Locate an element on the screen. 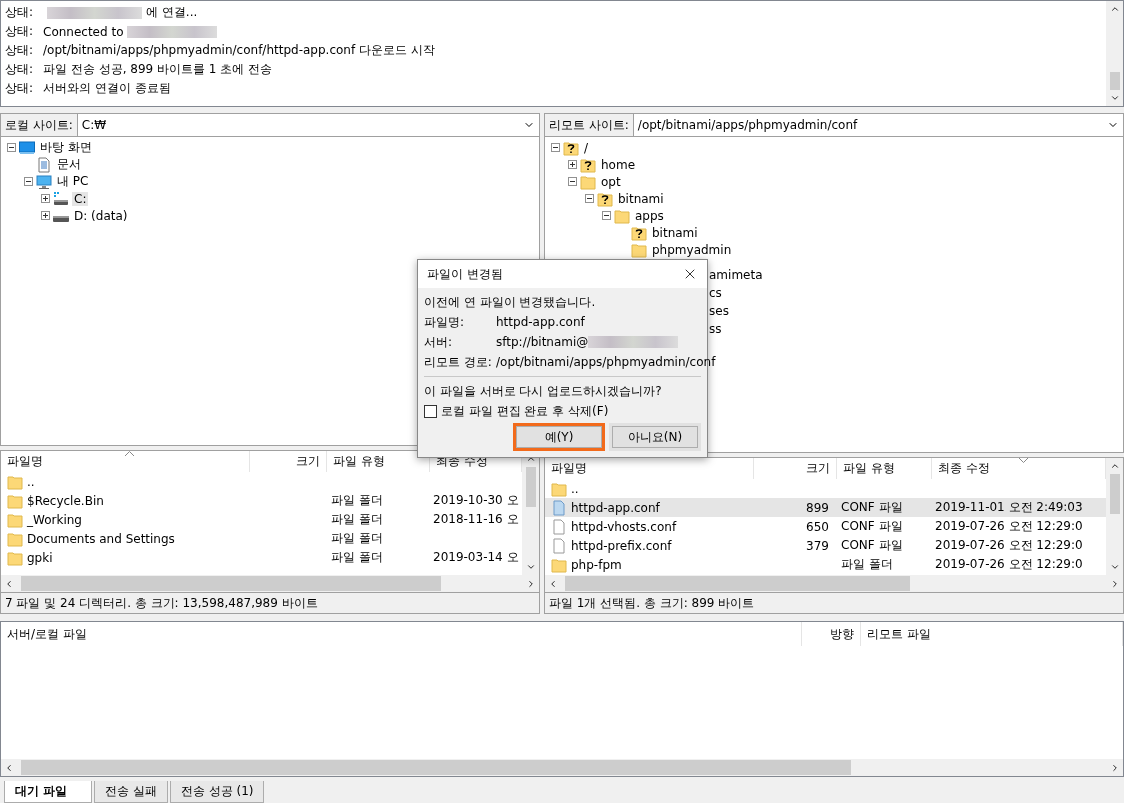 The height and width of the screenshot is (803, 1124). file-row: httpd-prefix.conf 379 CONF 파일 2019-07-26 오전 12:29:0 is located at coordinates (825, 546).